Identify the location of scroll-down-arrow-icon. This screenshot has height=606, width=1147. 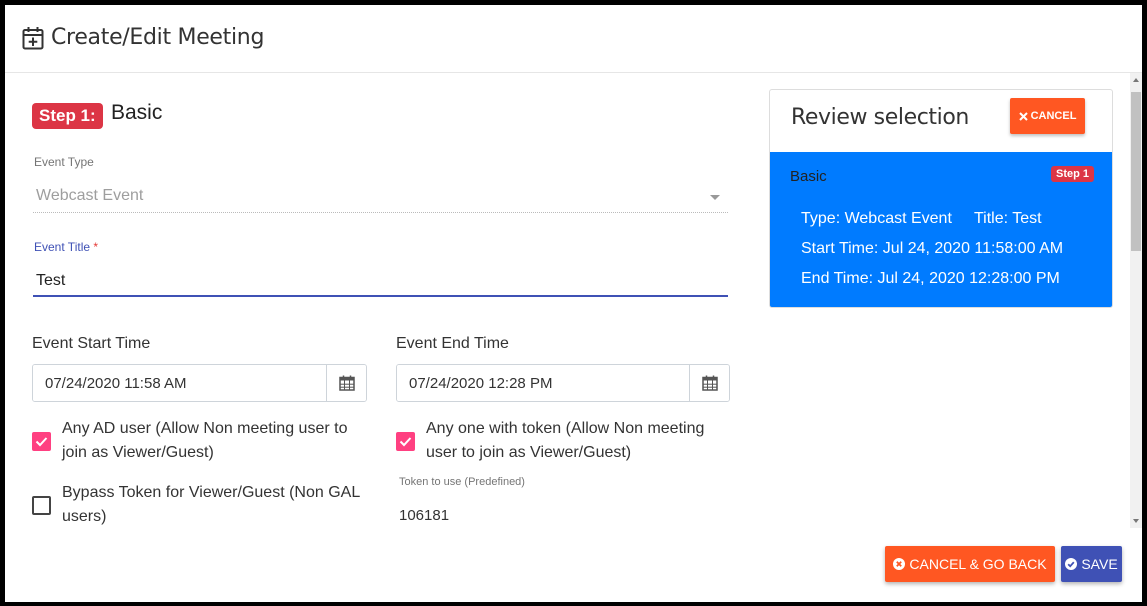
(1136, 521).